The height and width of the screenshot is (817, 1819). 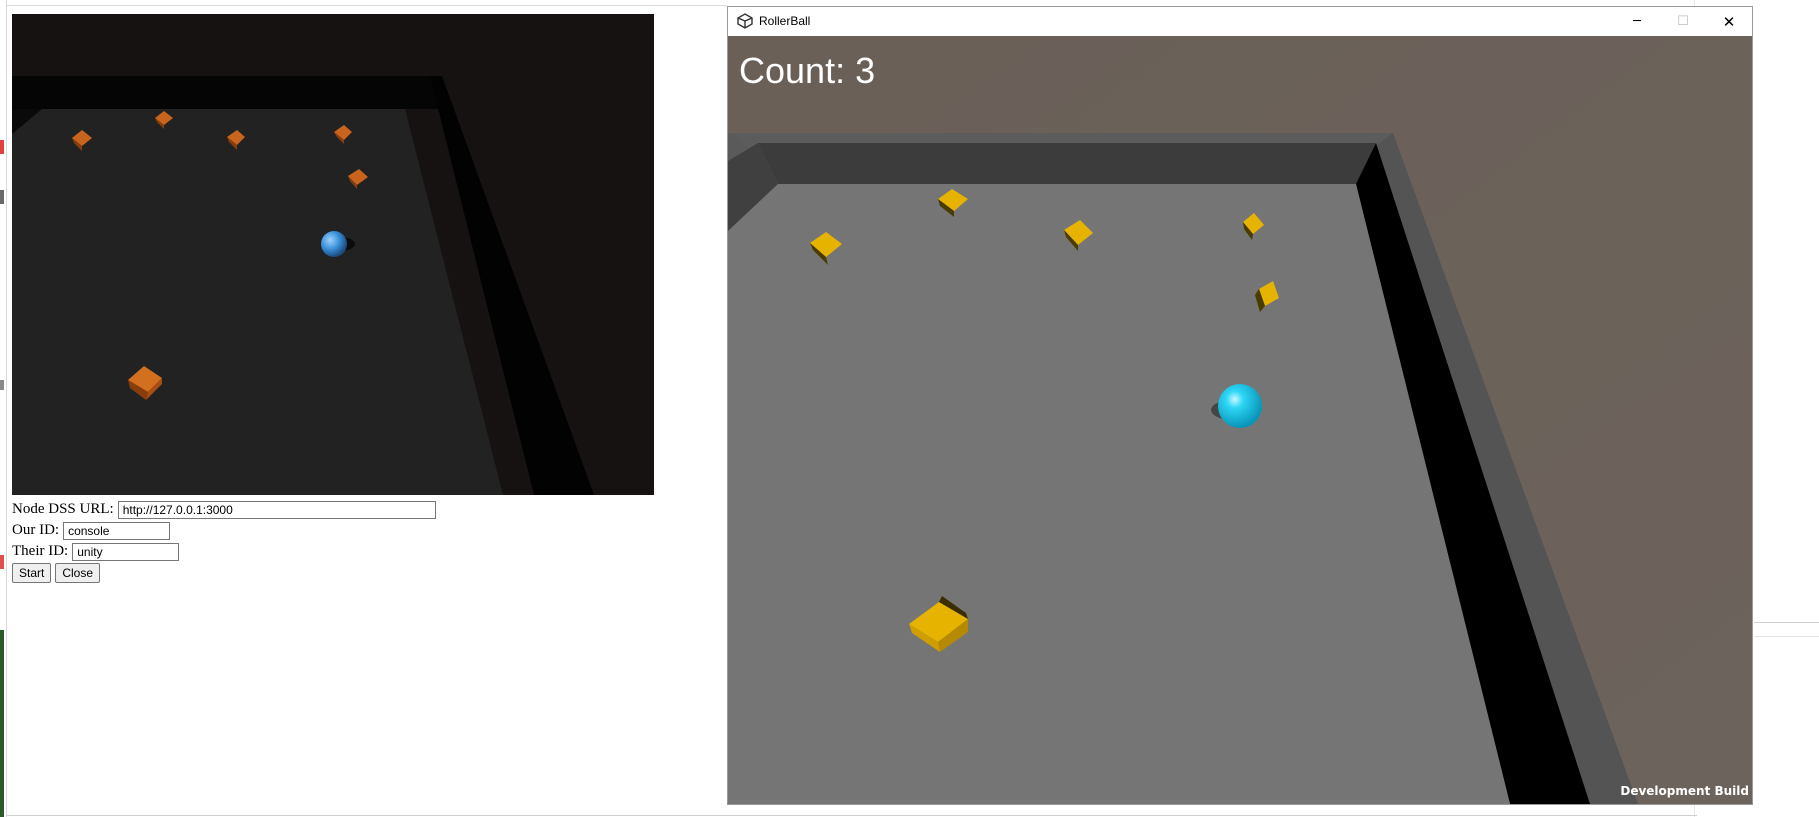 What do you see at coordinates (32, 573) in the screenshot?
I see `start-button: Start` at bounding box center [32, 573].